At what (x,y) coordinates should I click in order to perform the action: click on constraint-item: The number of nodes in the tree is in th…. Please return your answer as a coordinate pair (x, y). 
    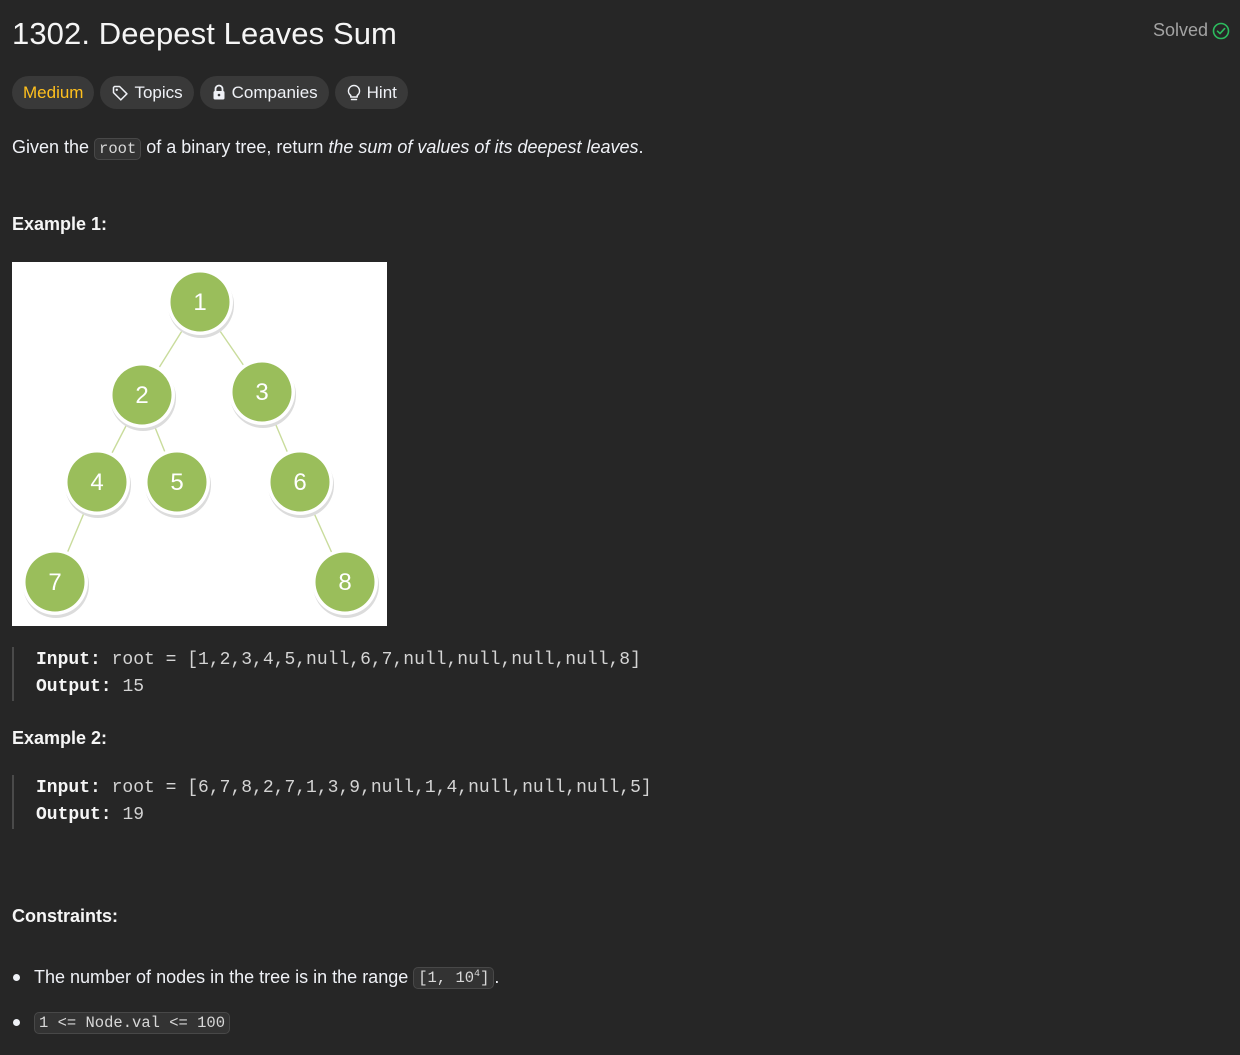
    Looking at the image, I should click on (255, 977).